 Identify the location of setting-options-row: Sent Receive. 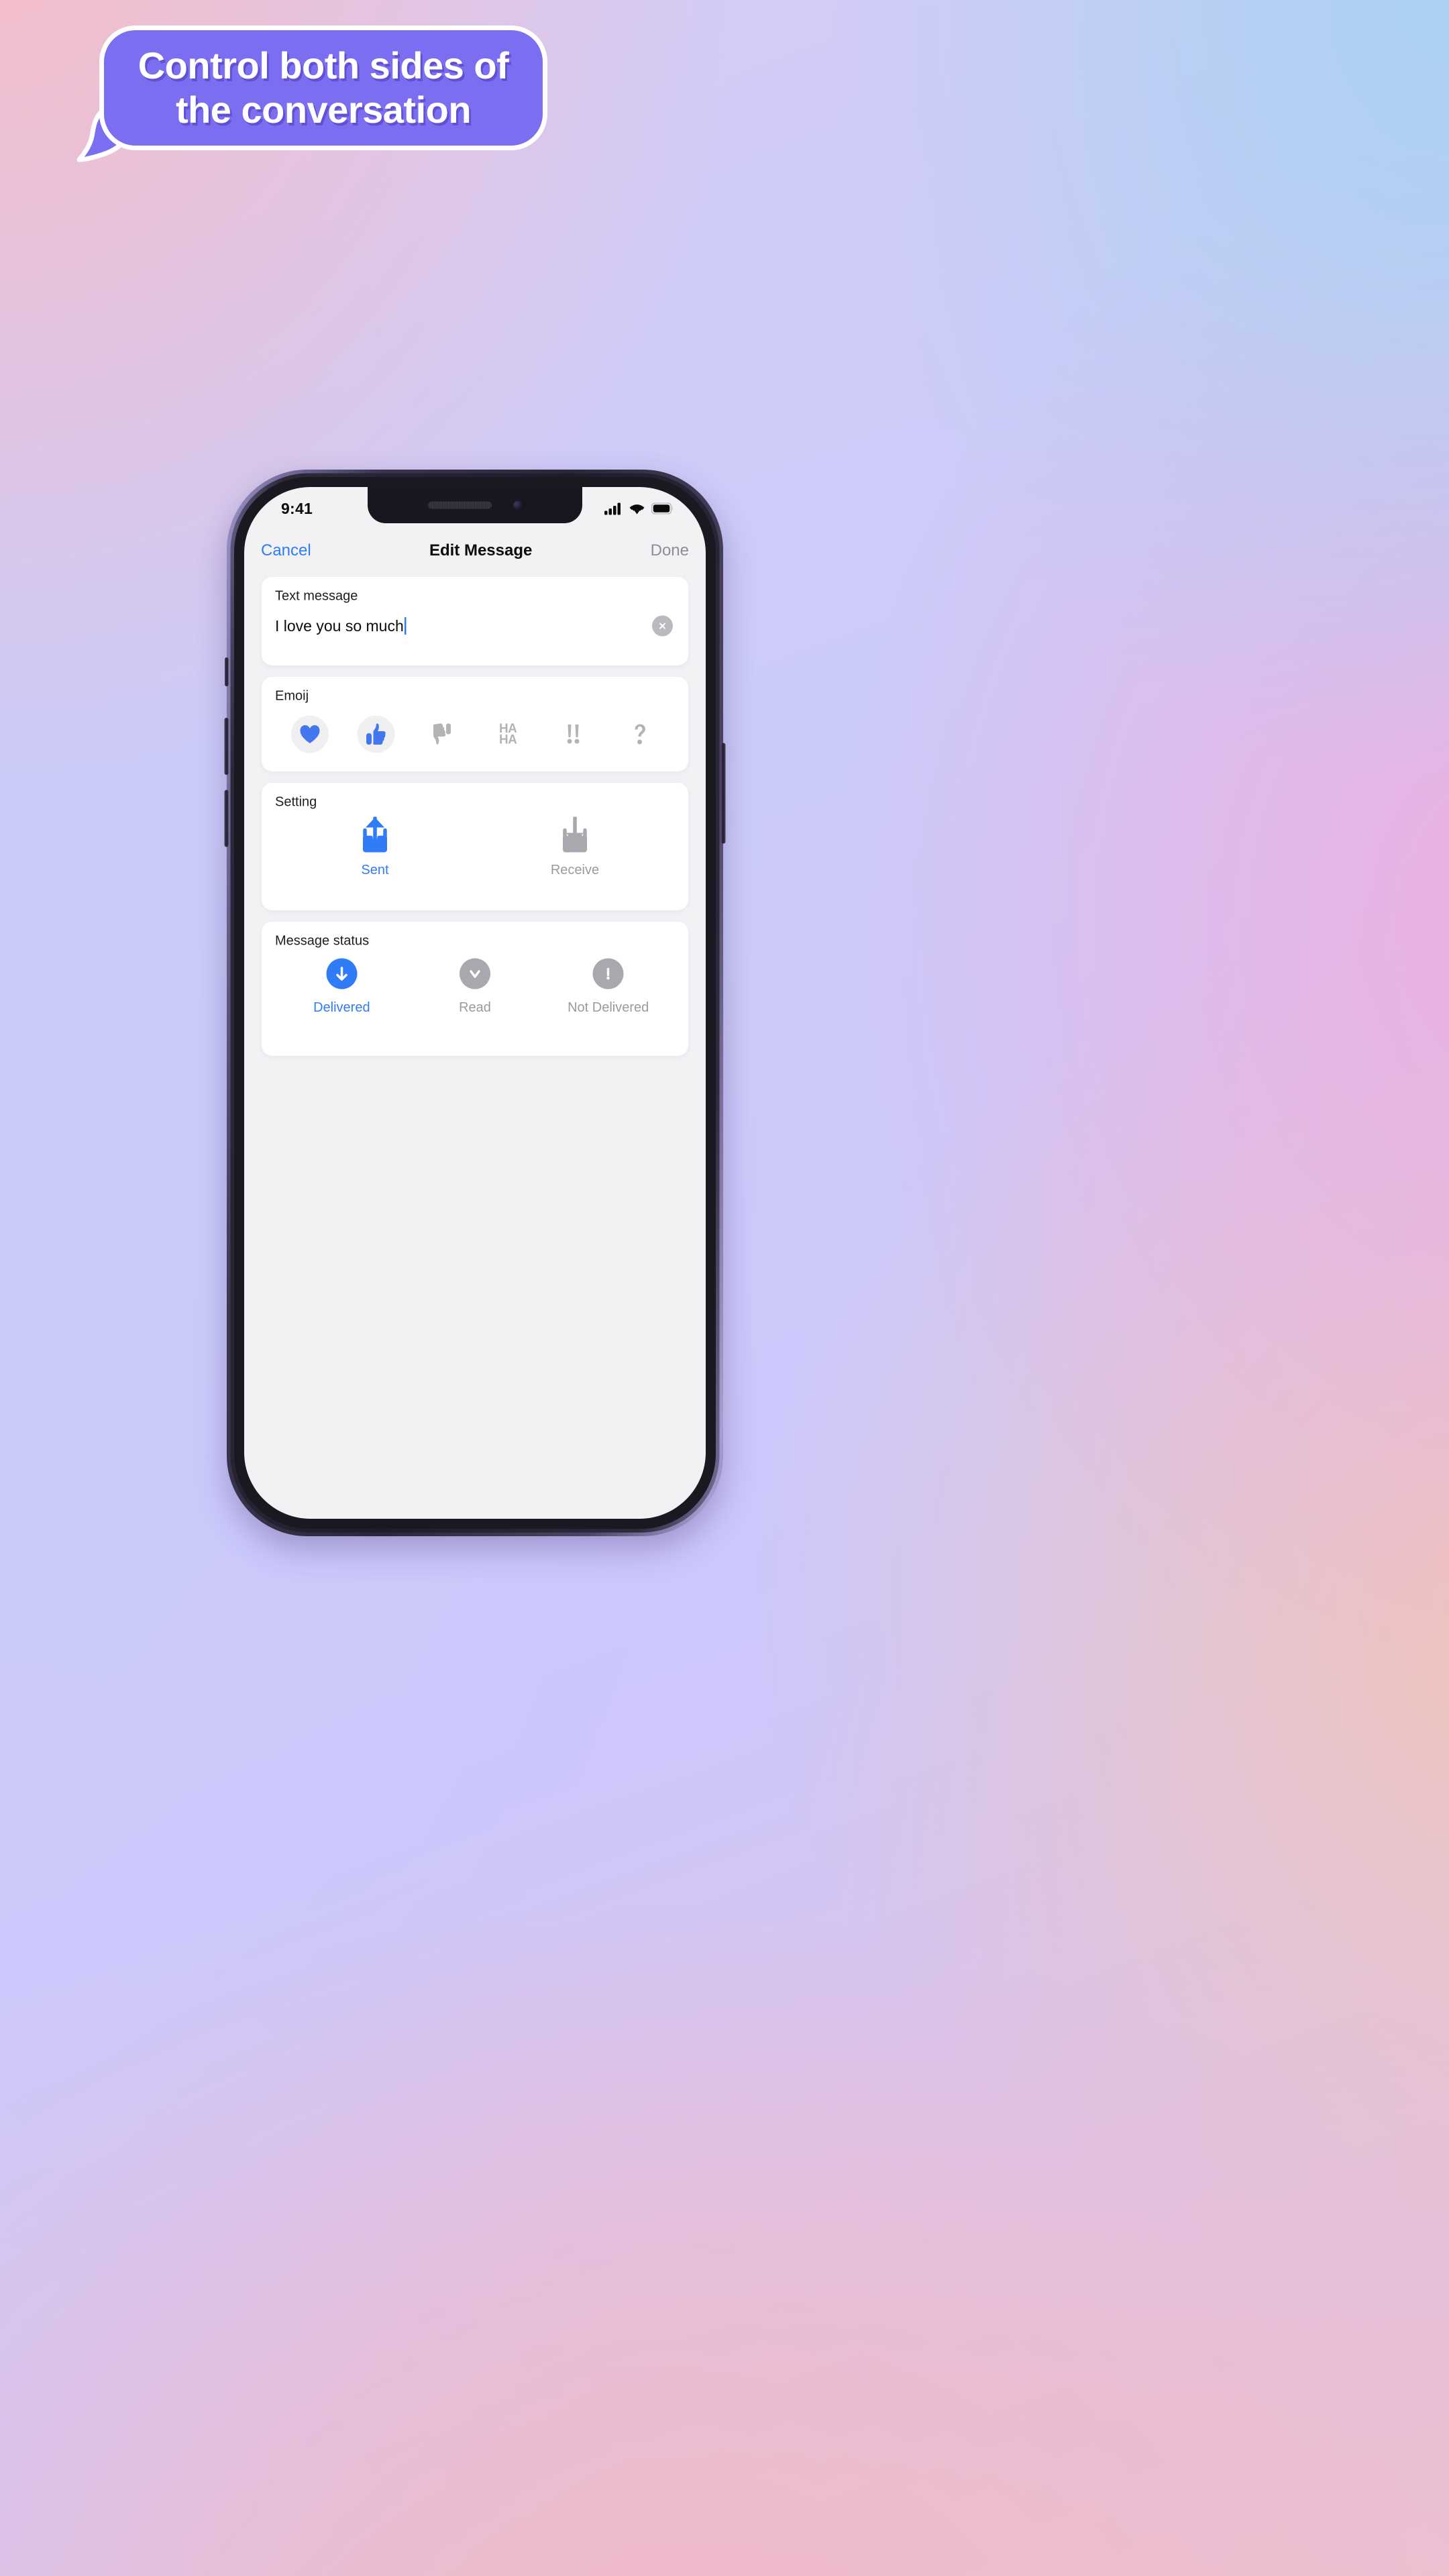
(475, 847).